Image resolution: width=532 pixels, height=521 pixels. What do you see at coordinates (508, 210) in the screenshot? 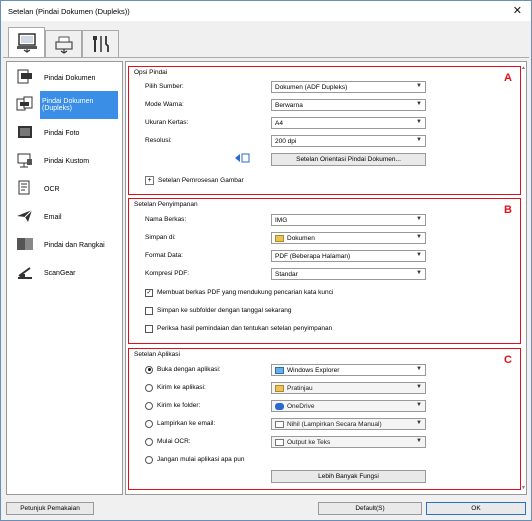
I see `annotation-letter: B` at bounding box center [508, 210].